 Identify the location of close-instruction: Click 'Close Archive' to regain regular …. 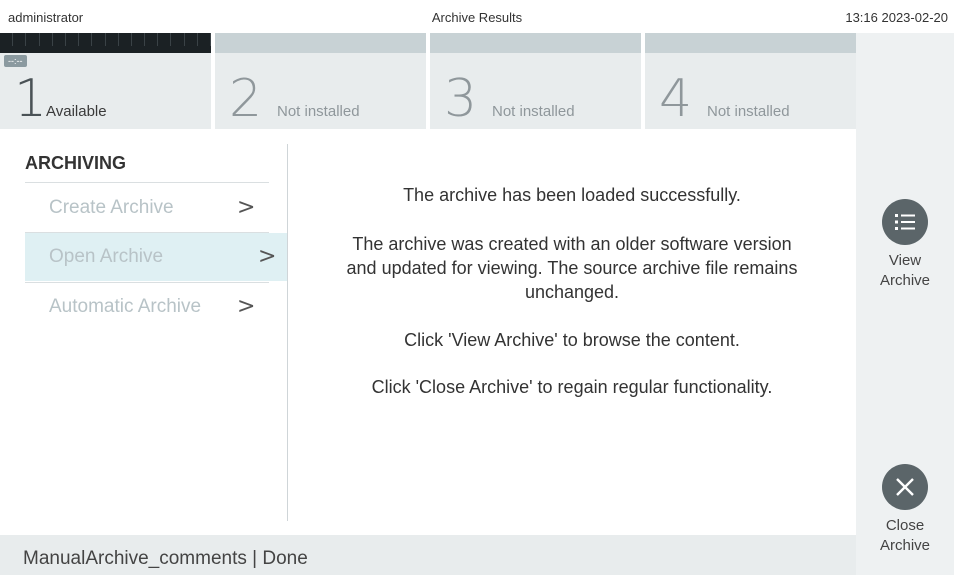
(572, 387).